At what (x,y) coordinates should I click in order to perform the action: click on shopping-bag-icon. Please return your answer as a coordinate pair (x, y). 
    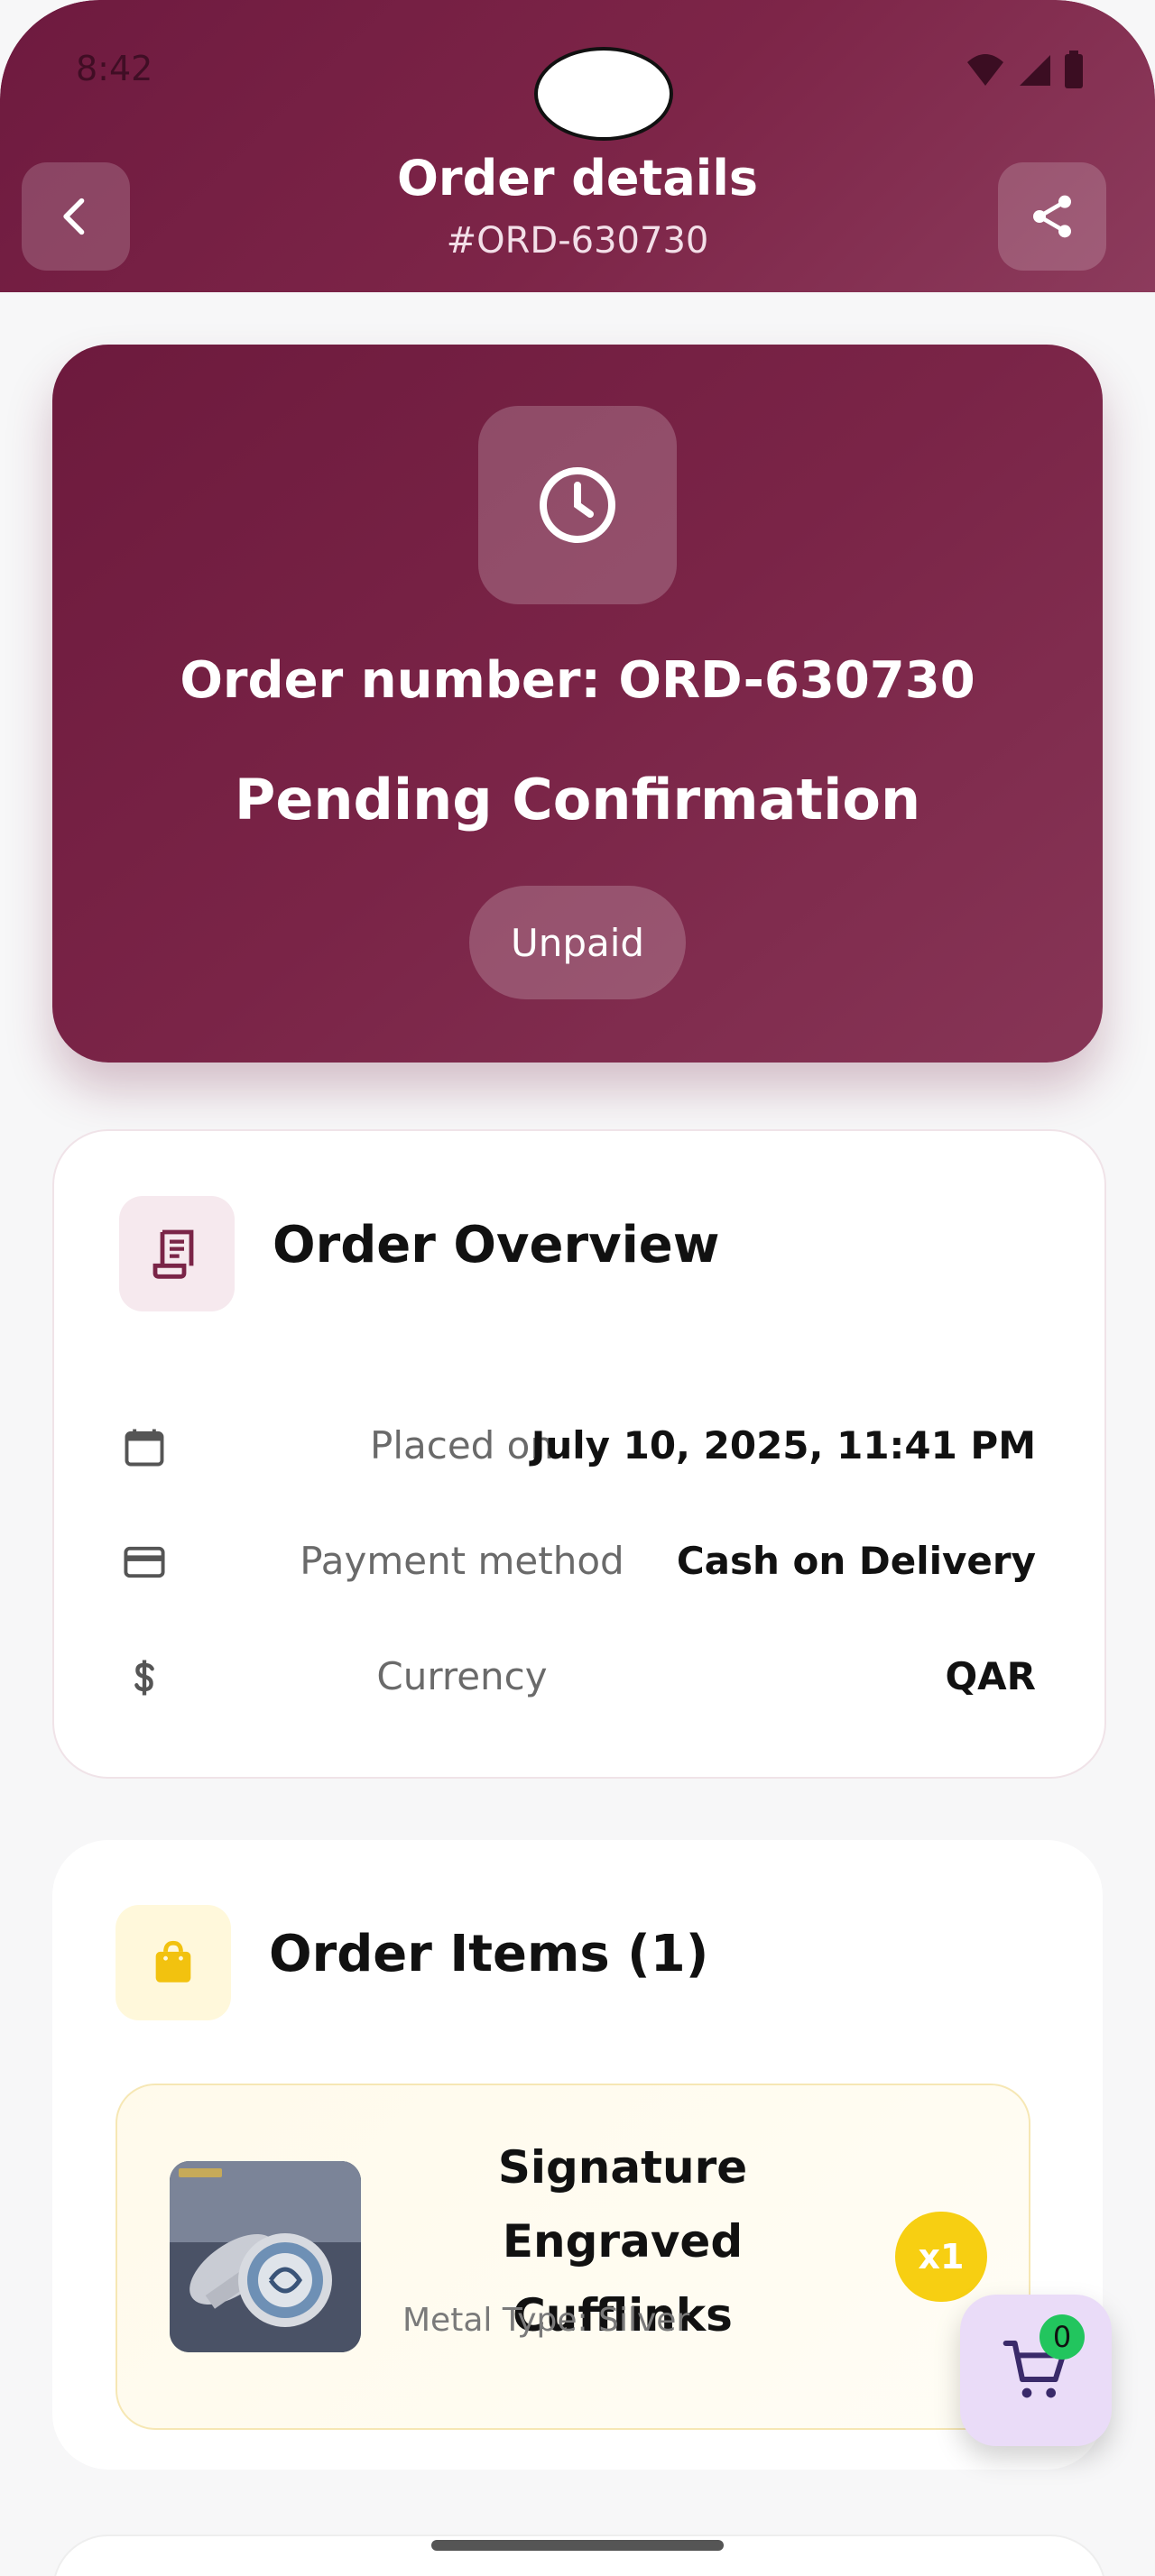
    Looking at the image, I should click on (173, 1961).